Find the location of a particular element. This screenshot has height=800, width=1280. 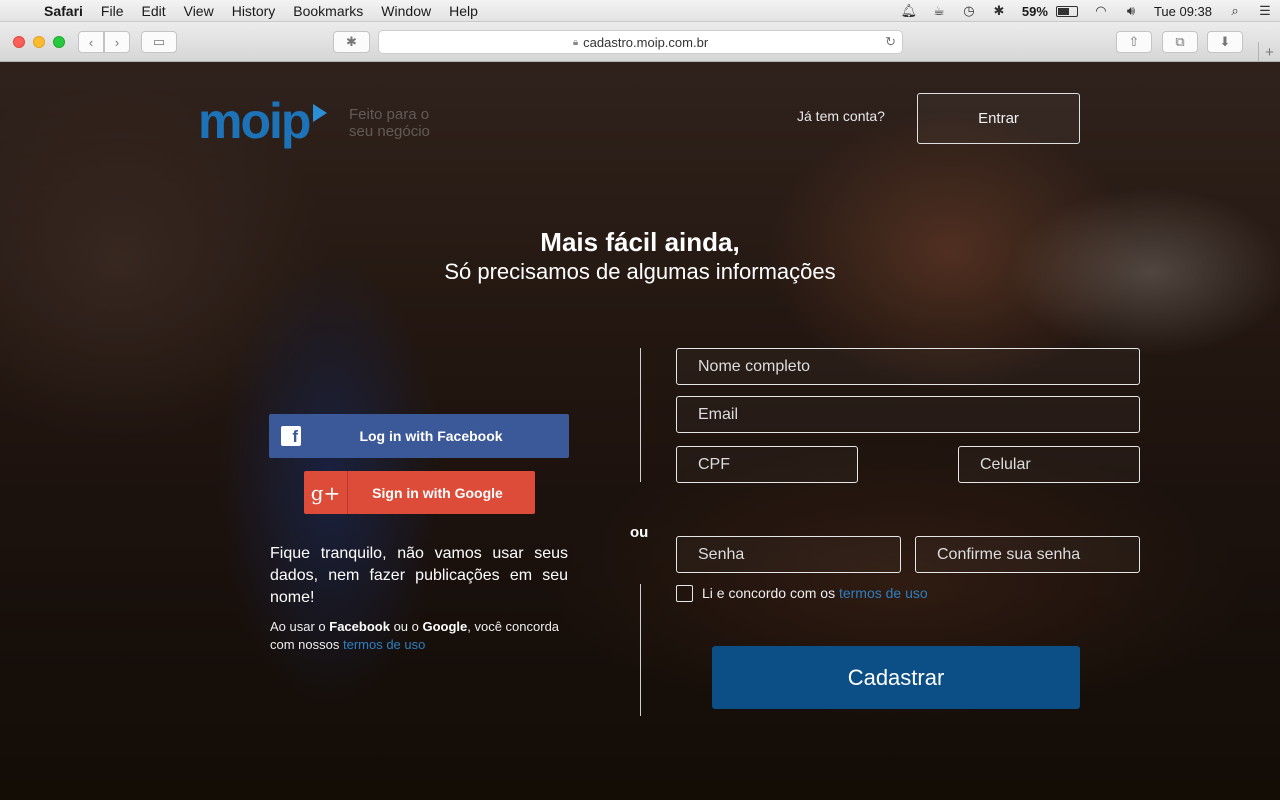

vertical-divider-top is located at coordinates (640, 415).